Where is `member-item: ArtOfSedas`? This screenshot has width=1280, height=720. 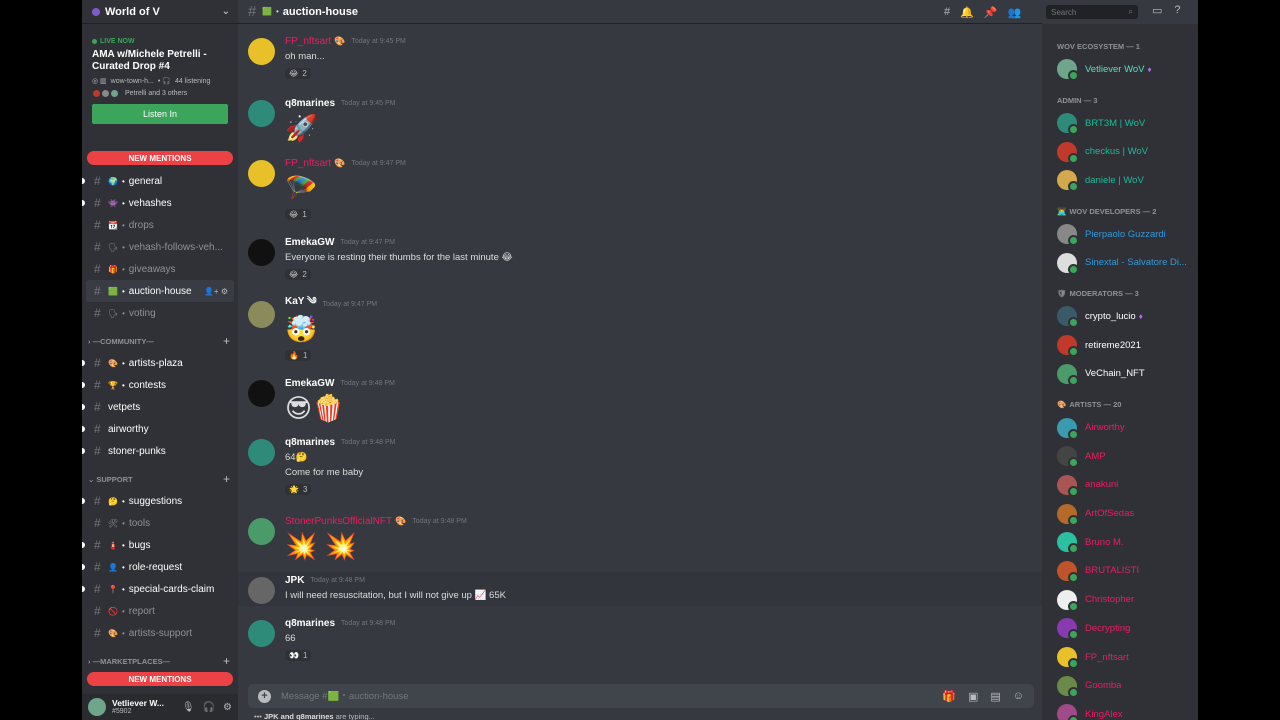
member-item: ArtOfSedas is located at coordinates (1120, 513).